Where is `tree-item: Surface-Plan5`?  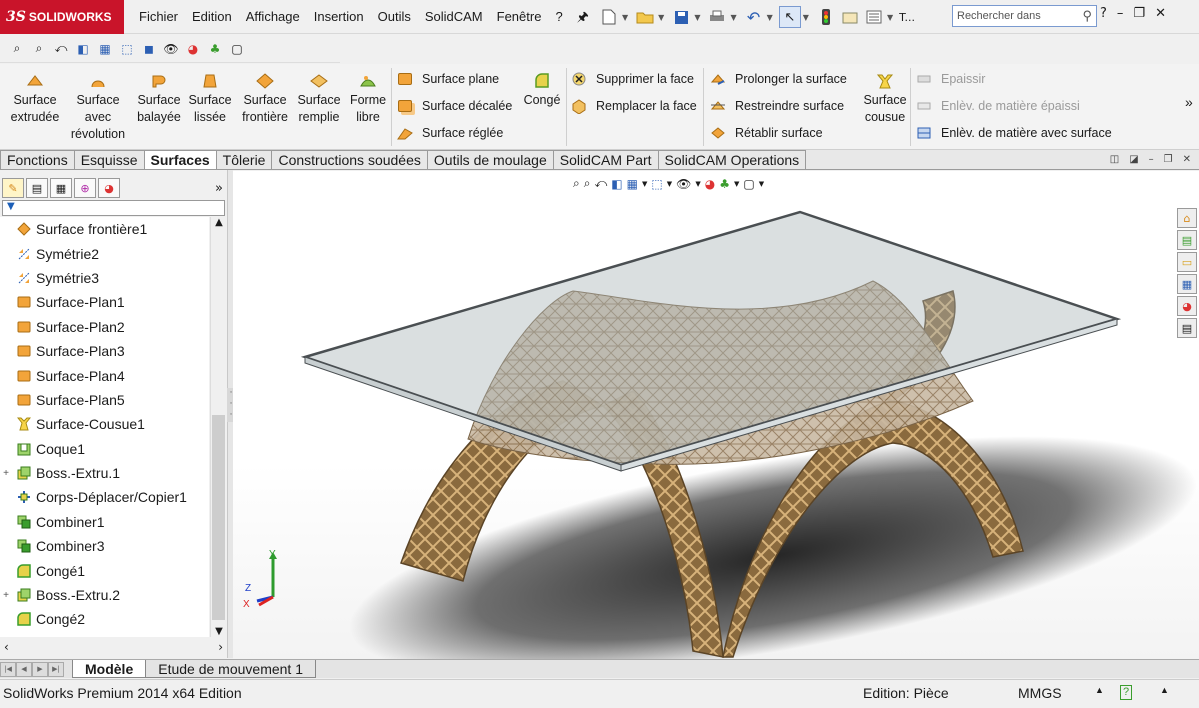
tree-item: Surface-Plan5 is located at coordinates (104, 400).